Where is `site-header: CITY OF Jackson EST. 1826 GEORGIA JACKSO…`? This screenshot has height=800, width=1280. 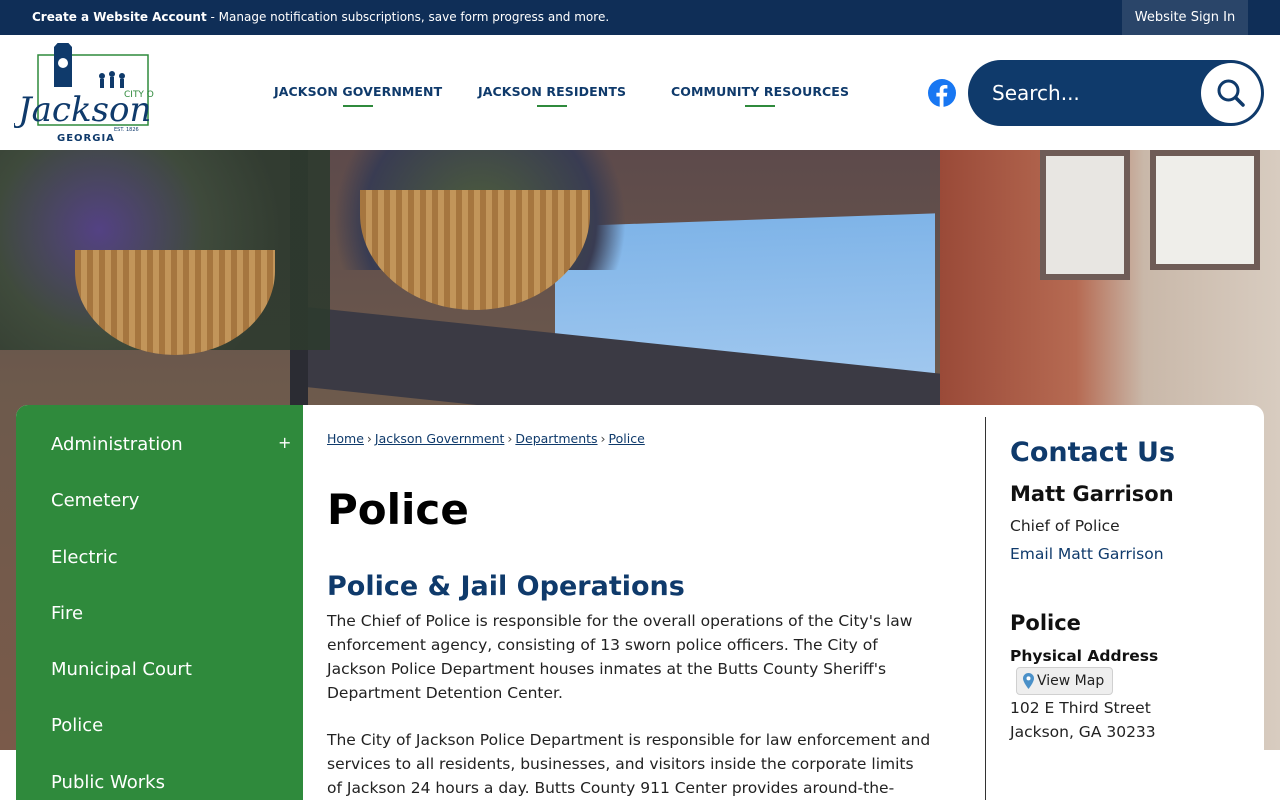
site-header: CITY OF Jackson EST. 1826 GEORGIA JACKSO… is located at coordinates (640, 92).